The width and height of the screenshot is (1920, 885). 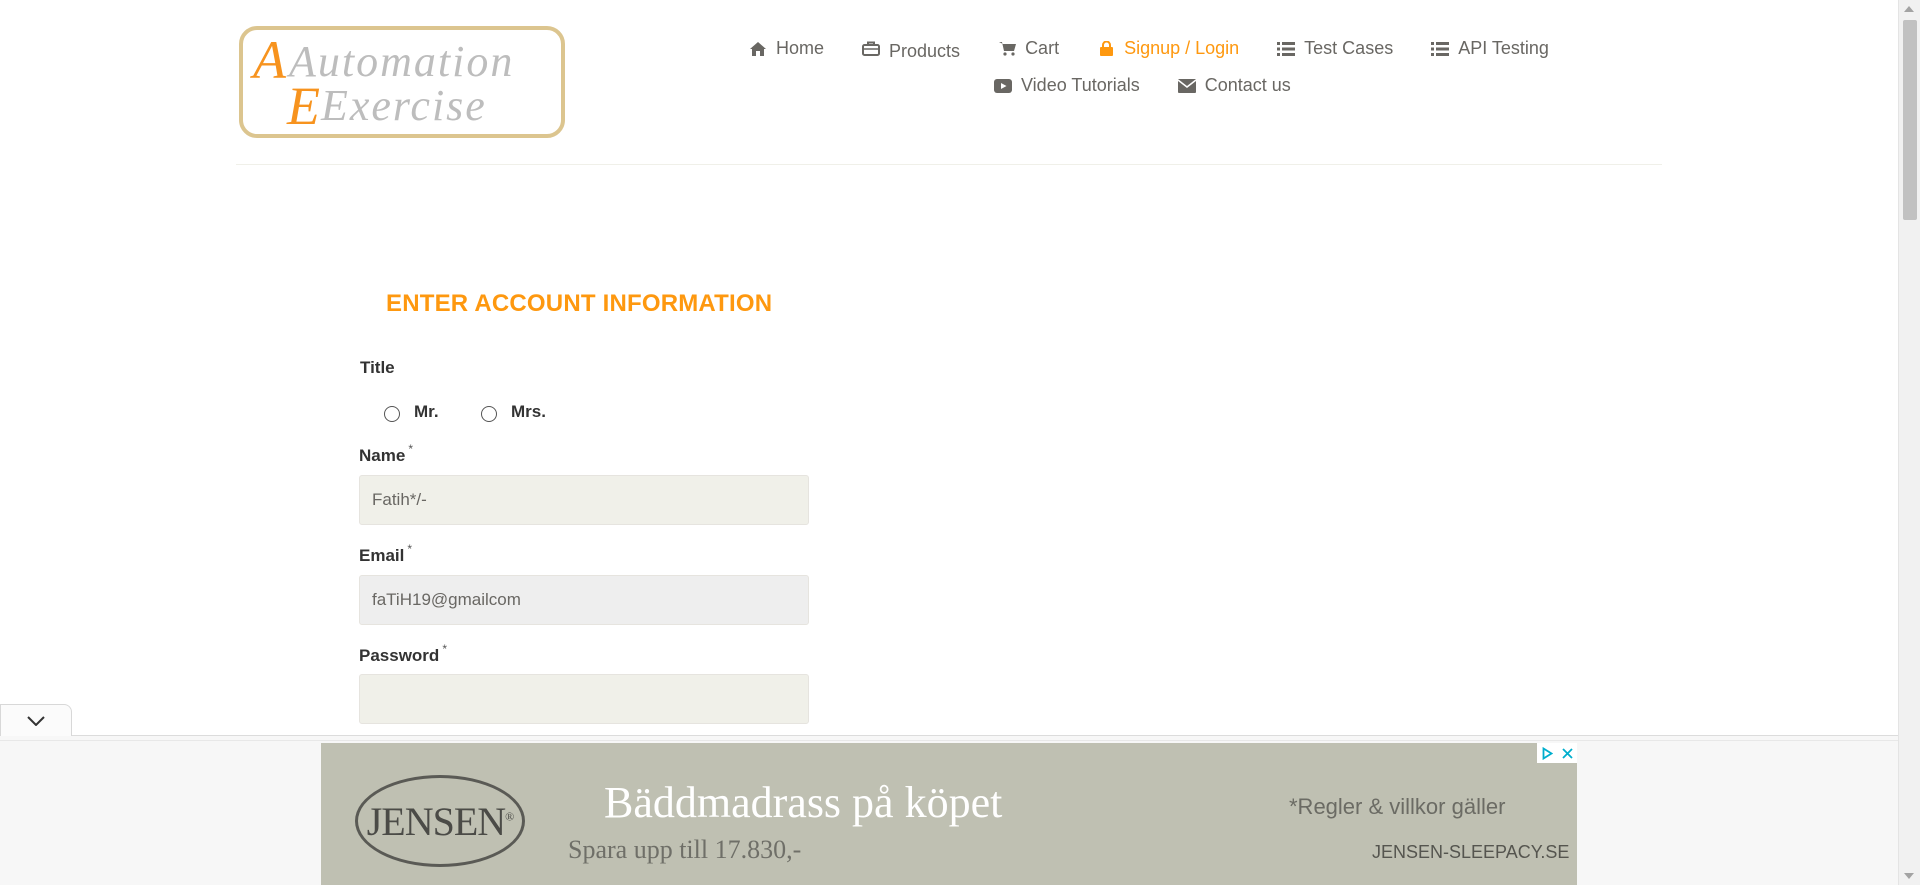 What do you see at coordinates (1503, 48) in the screenshot?
I see `nav-api-testing-label: API Testing` at bounding box center [1503, 48].